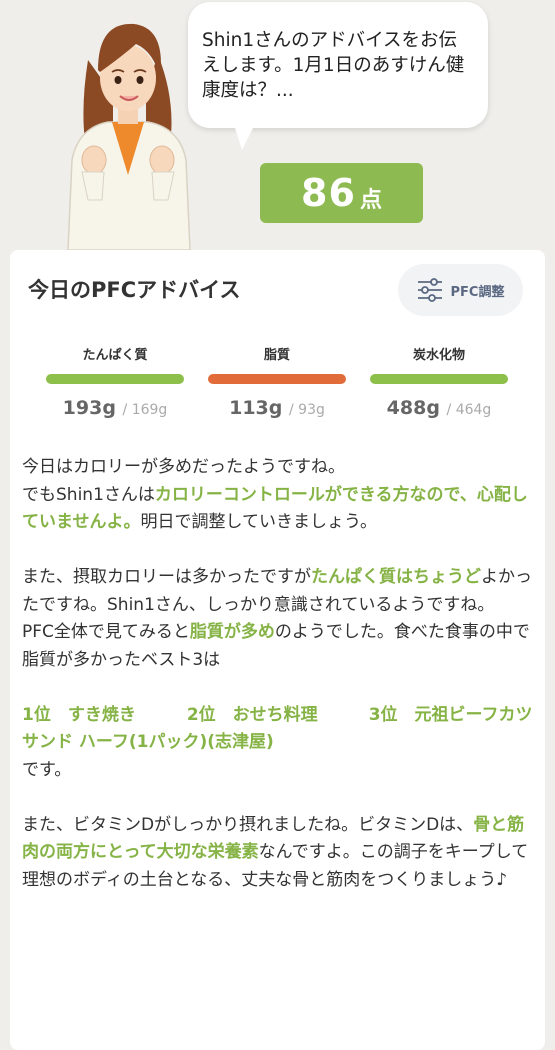  Describe the element at coordinates (469, 410) in the screenshot. I see `metric-target: / 464g` at that location.